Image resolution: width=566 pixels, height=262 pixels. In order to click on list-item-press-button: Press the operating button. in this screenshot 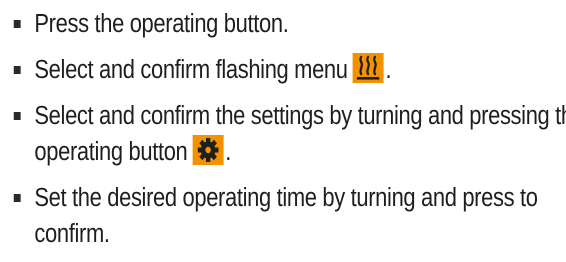, I will do `click(283, 24)`.